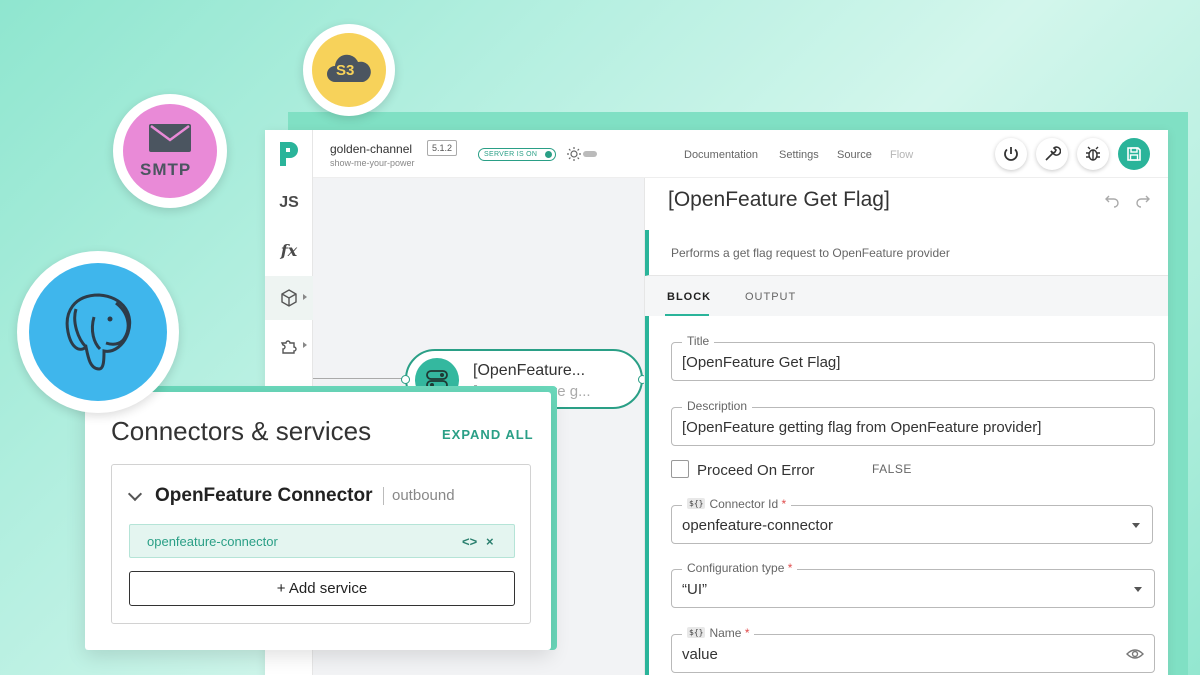 This screenshot has width=1200, height=675. I want to click on theme-toggle, so click(583, 154).